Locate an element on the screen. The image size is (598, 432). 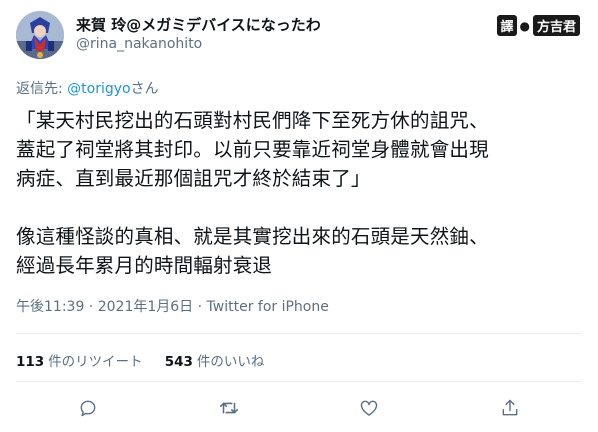
share-icon is located at coordinates (510, 407).